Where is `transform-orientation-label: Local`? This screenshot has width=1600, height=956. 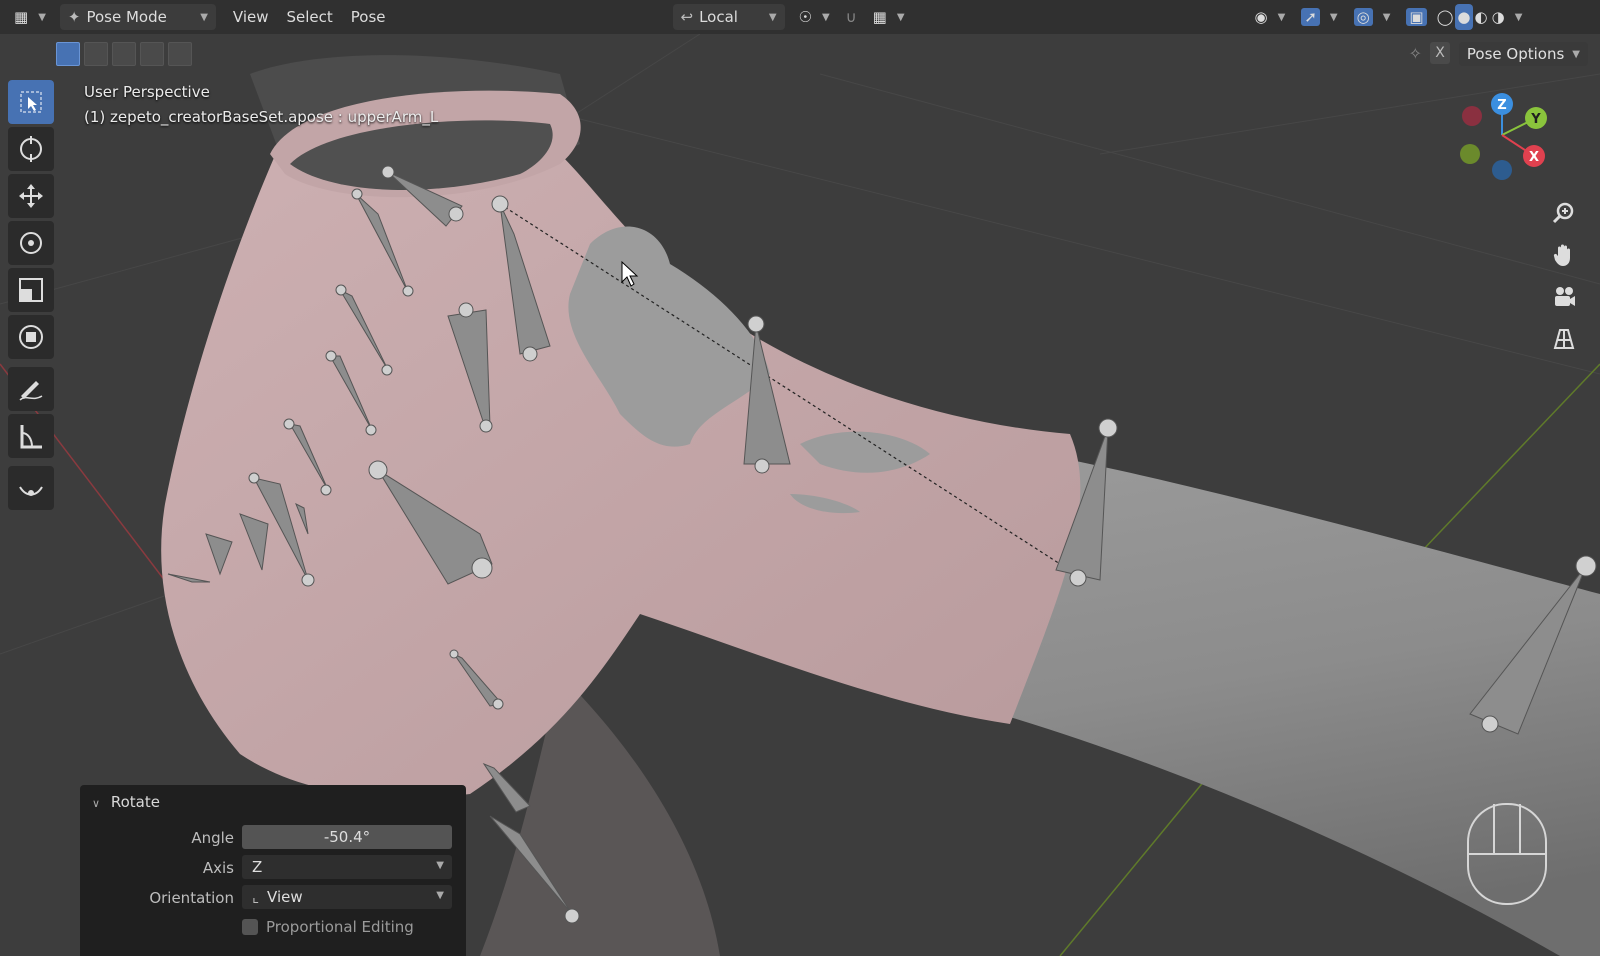 transform-orientation-label: Local is located at coordinates (718, 17).